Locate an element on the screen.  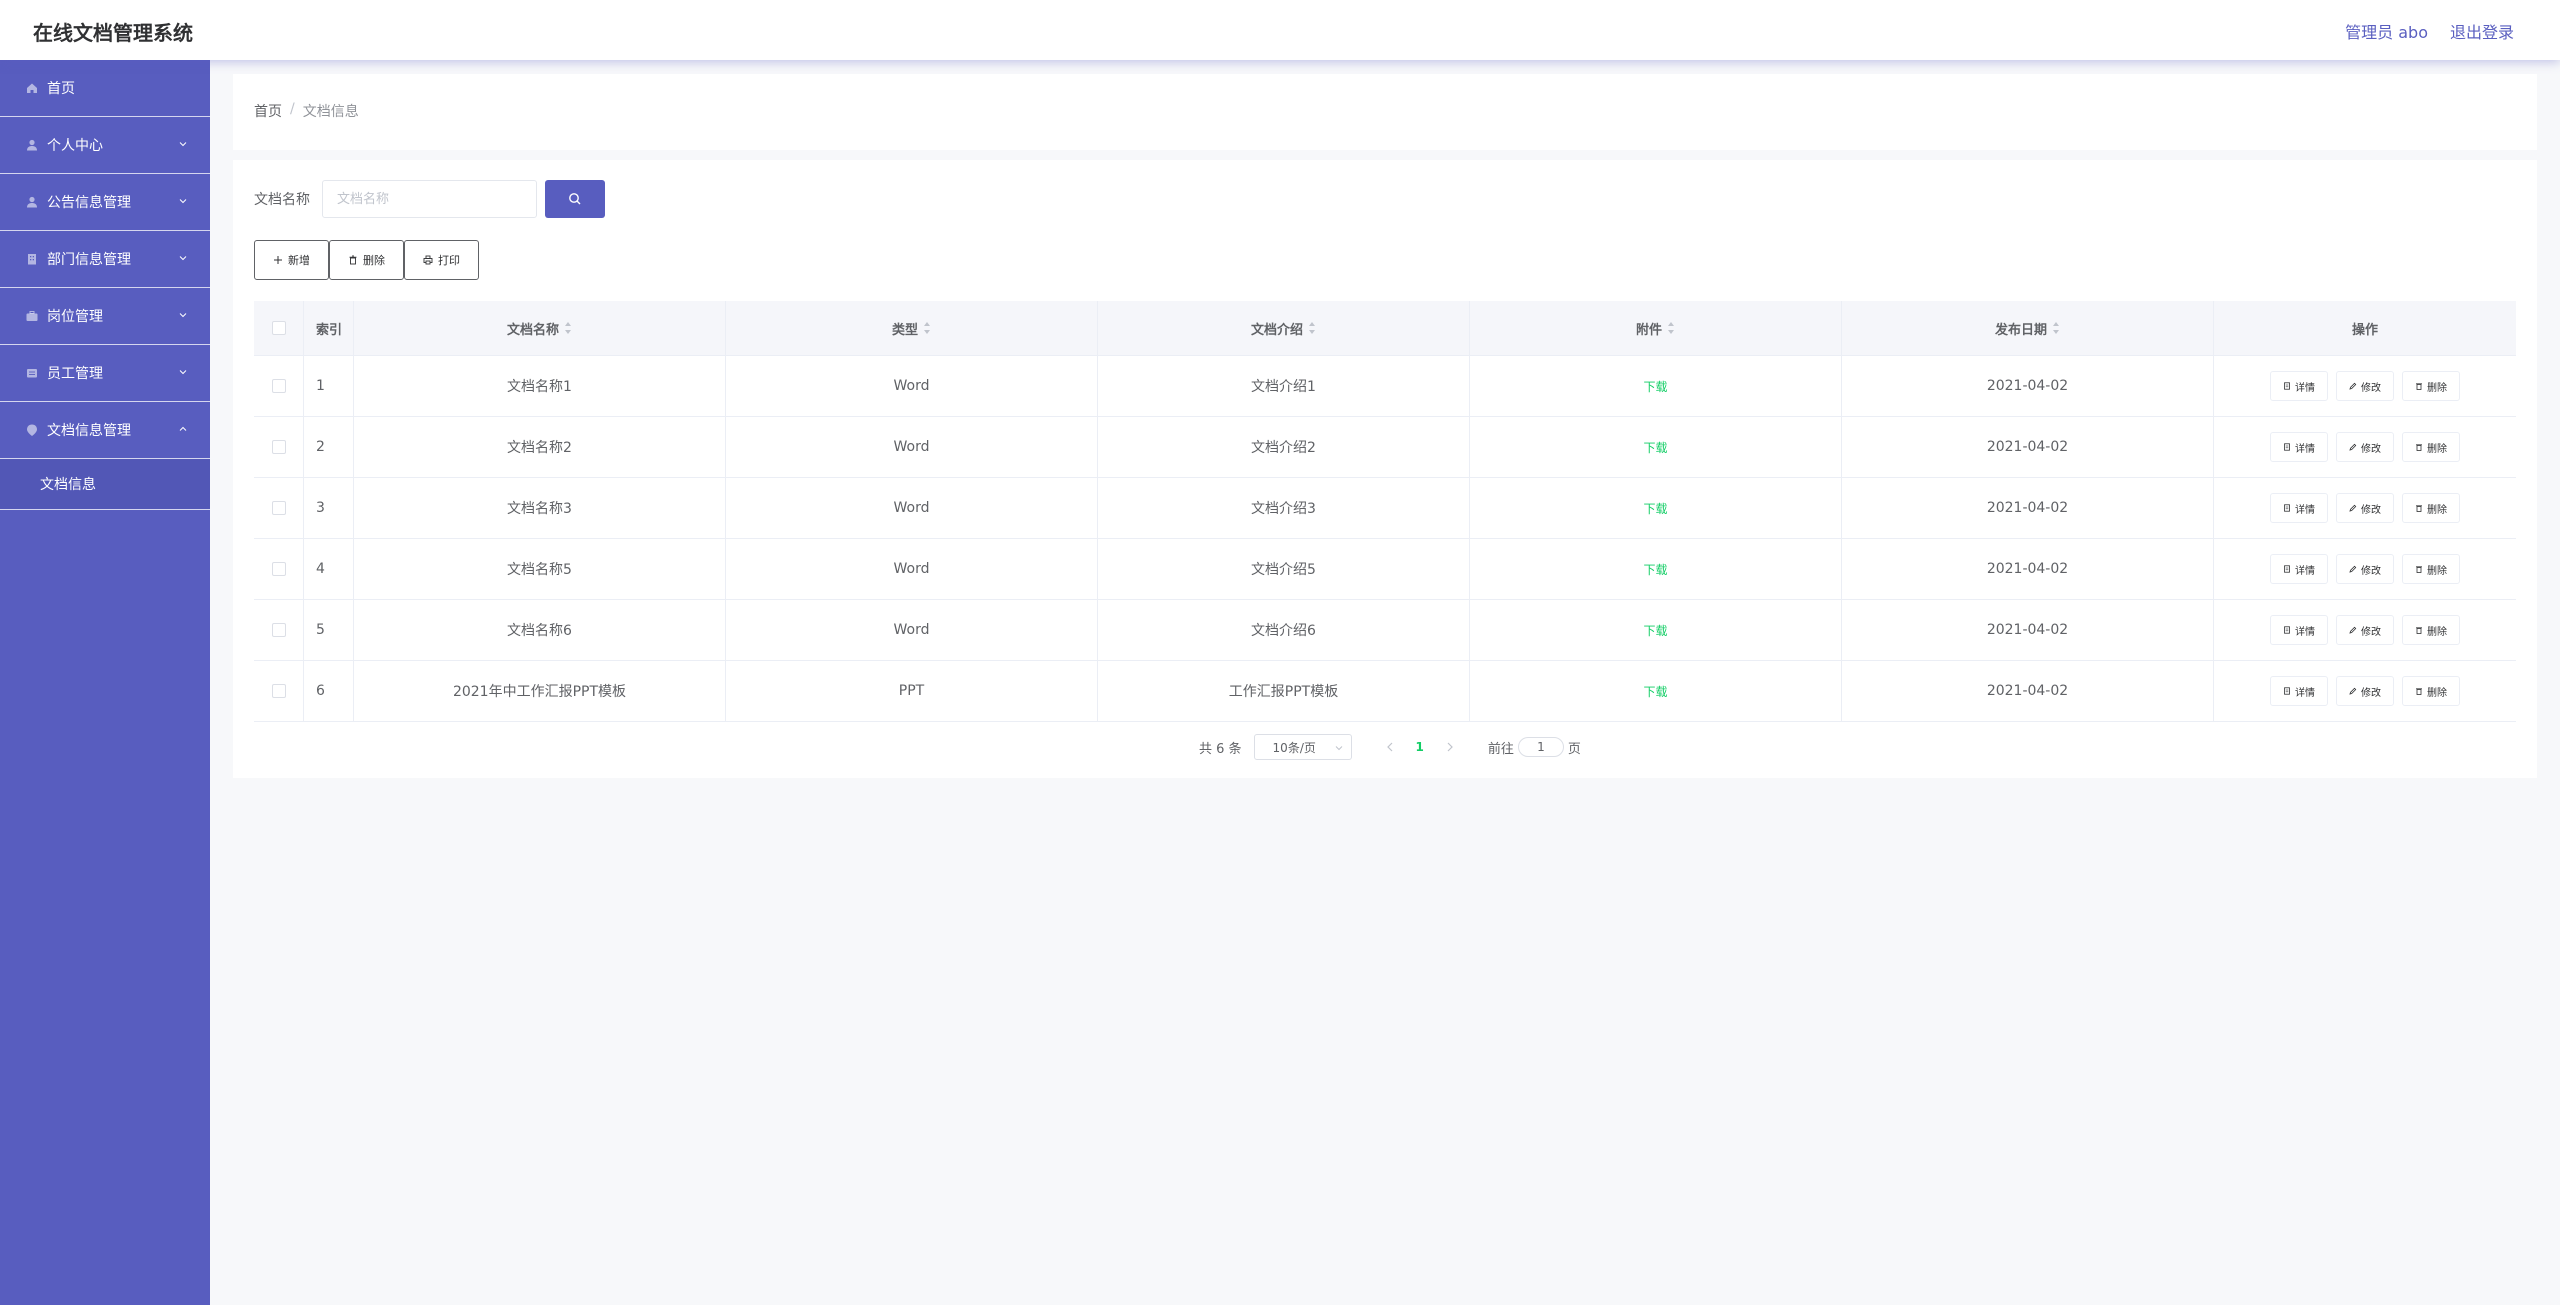
breadcrumb-home: 首页 is located at coordinates (268, 111).